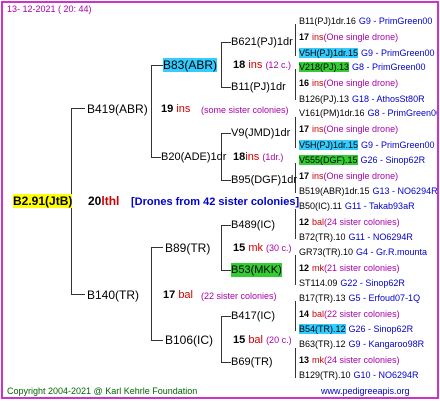  Describe the element at coordinates (110, 201) in the screenshot. I see `root-breeder: lthl` at that location.